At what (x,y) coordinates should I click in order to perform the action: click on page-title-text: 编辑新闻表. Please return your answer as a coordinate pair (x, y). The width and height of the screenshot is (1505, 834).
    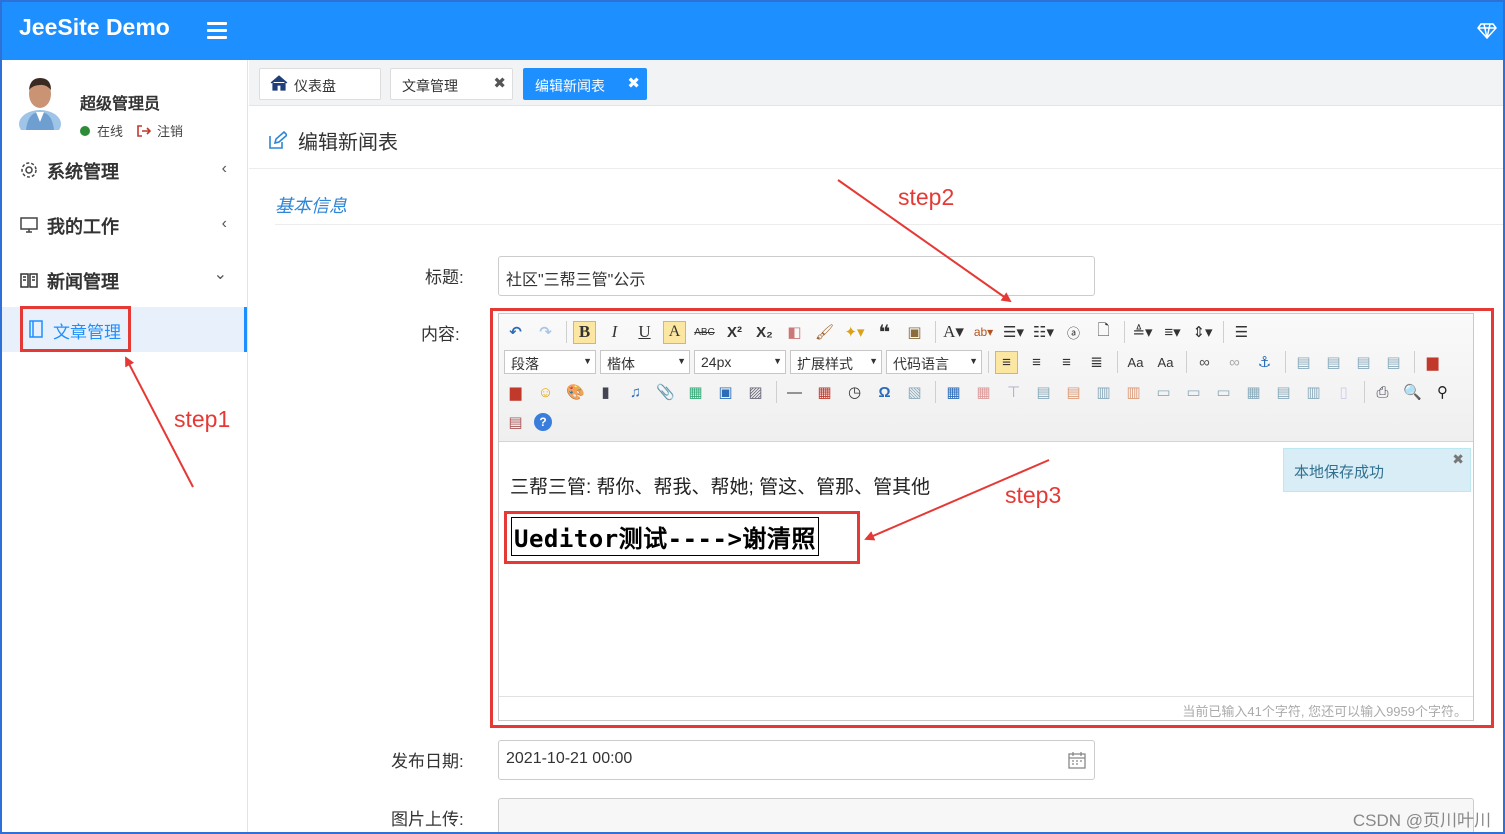
    Looking at the image, I should click on (348, 143).